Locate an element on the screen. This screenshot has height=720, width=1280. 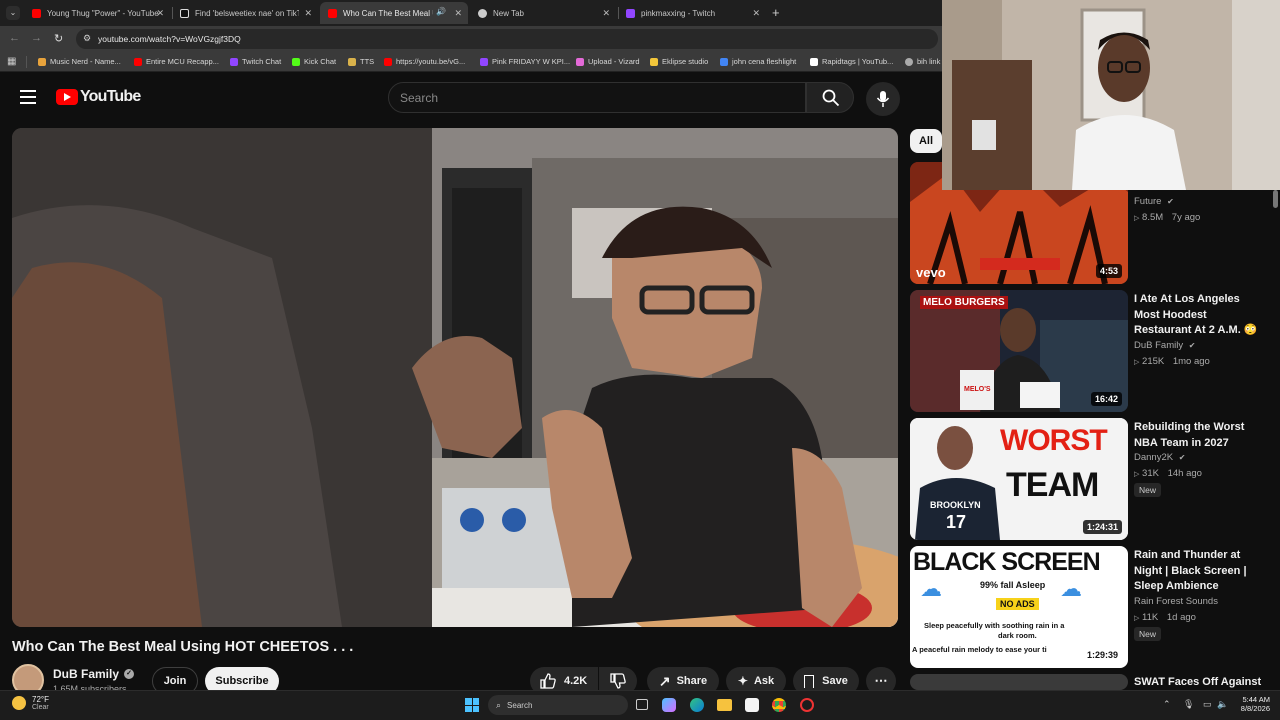
channel-name: DuB Family ✓ is located at coordinates (94, 674).